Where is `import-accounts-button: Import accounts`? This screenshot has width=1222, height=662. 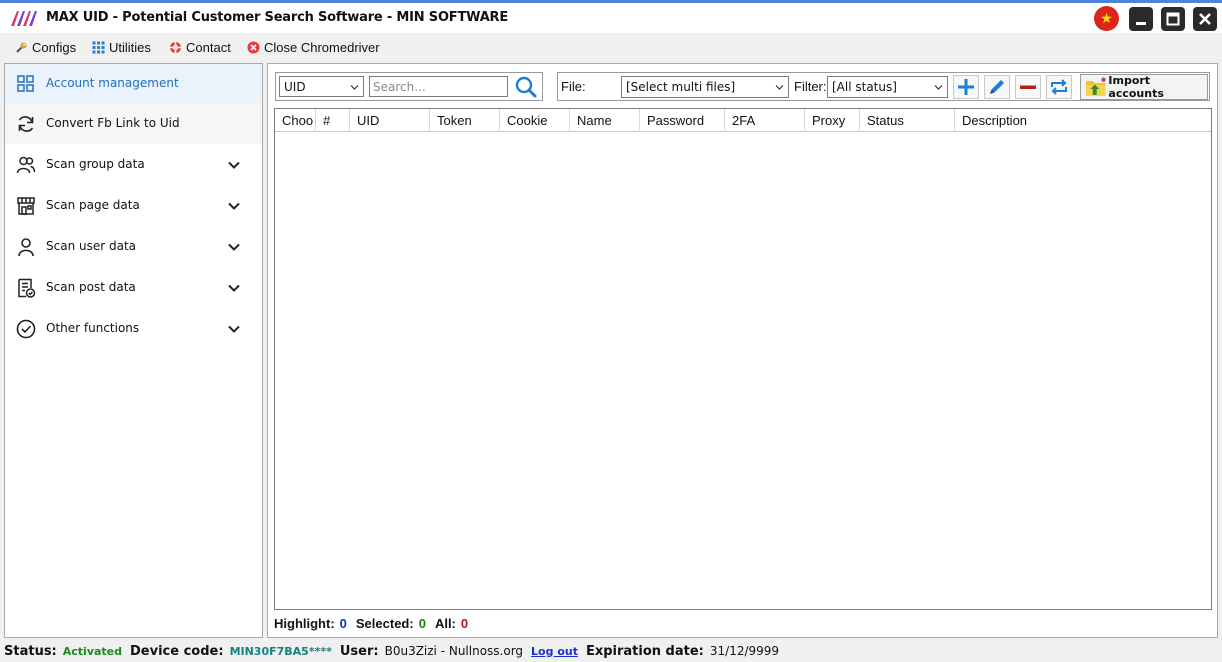
import-accounts-button: Import accounts is located at coordinates (1144, 87).